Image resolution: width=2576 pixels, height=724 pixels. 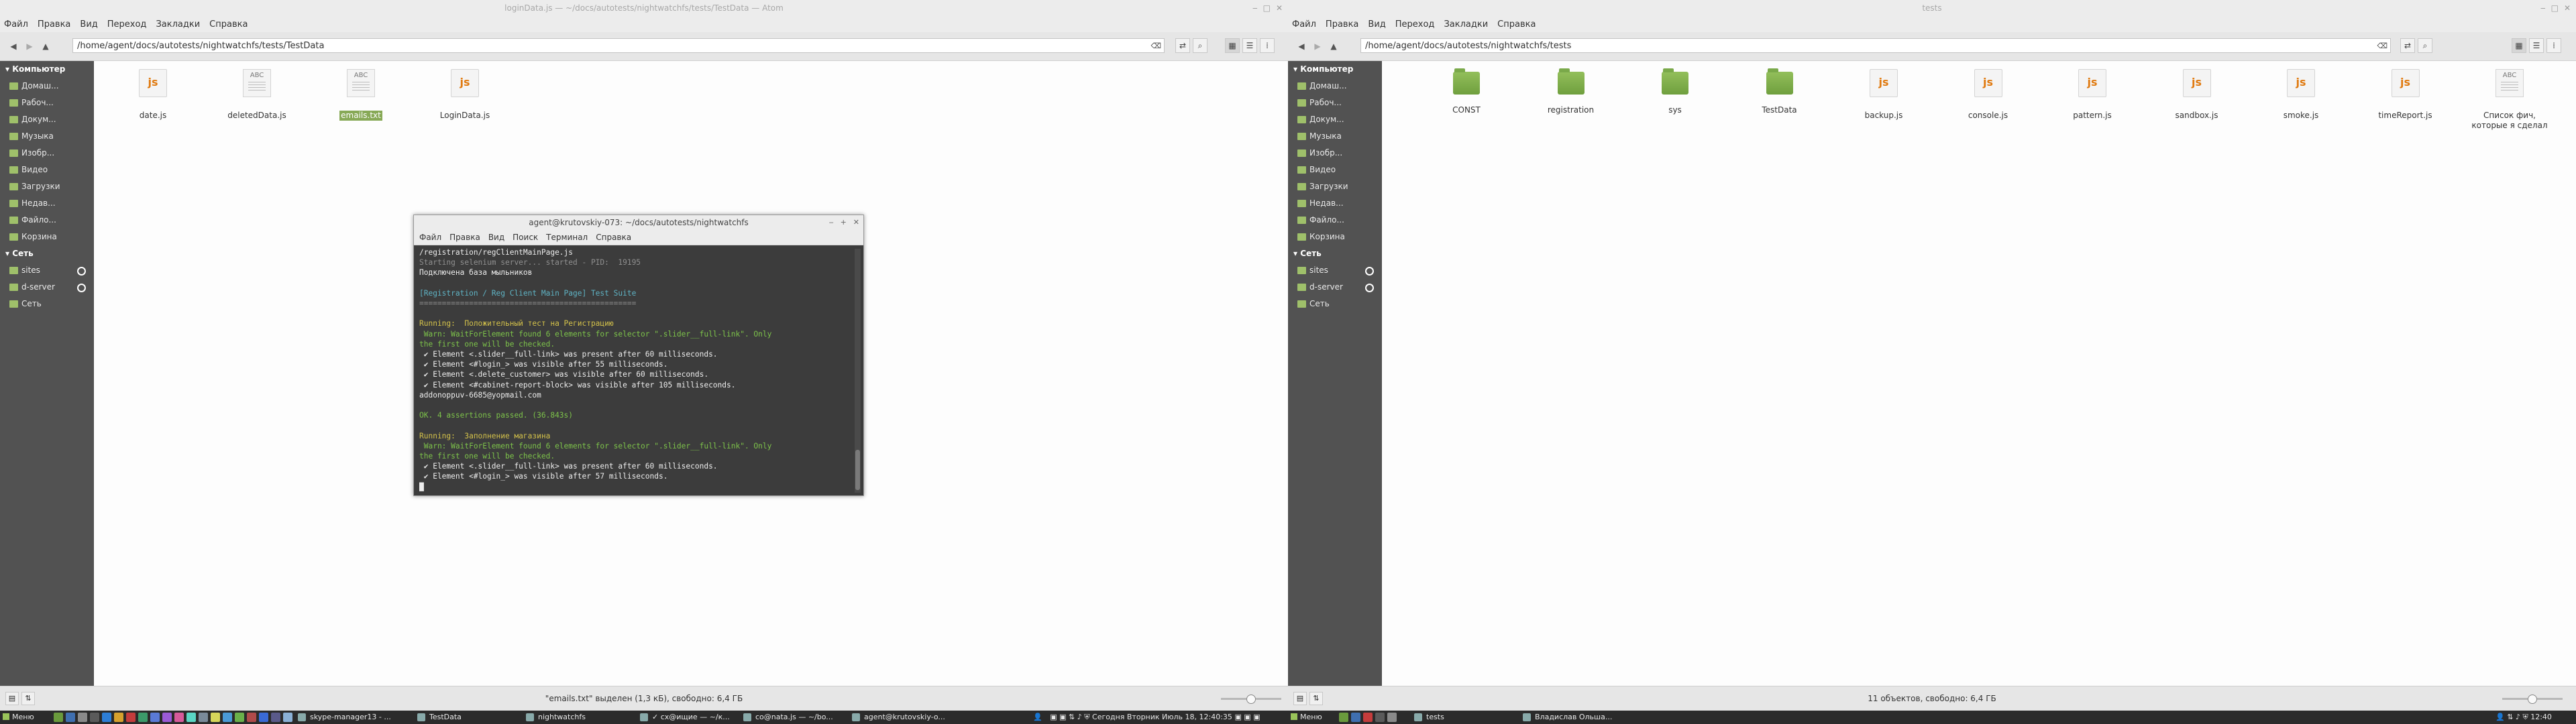 What do you see at coordinates (1279, 8) in the screenshot?
I see `close-icon: ✕` at bounding box center [1279, 8].